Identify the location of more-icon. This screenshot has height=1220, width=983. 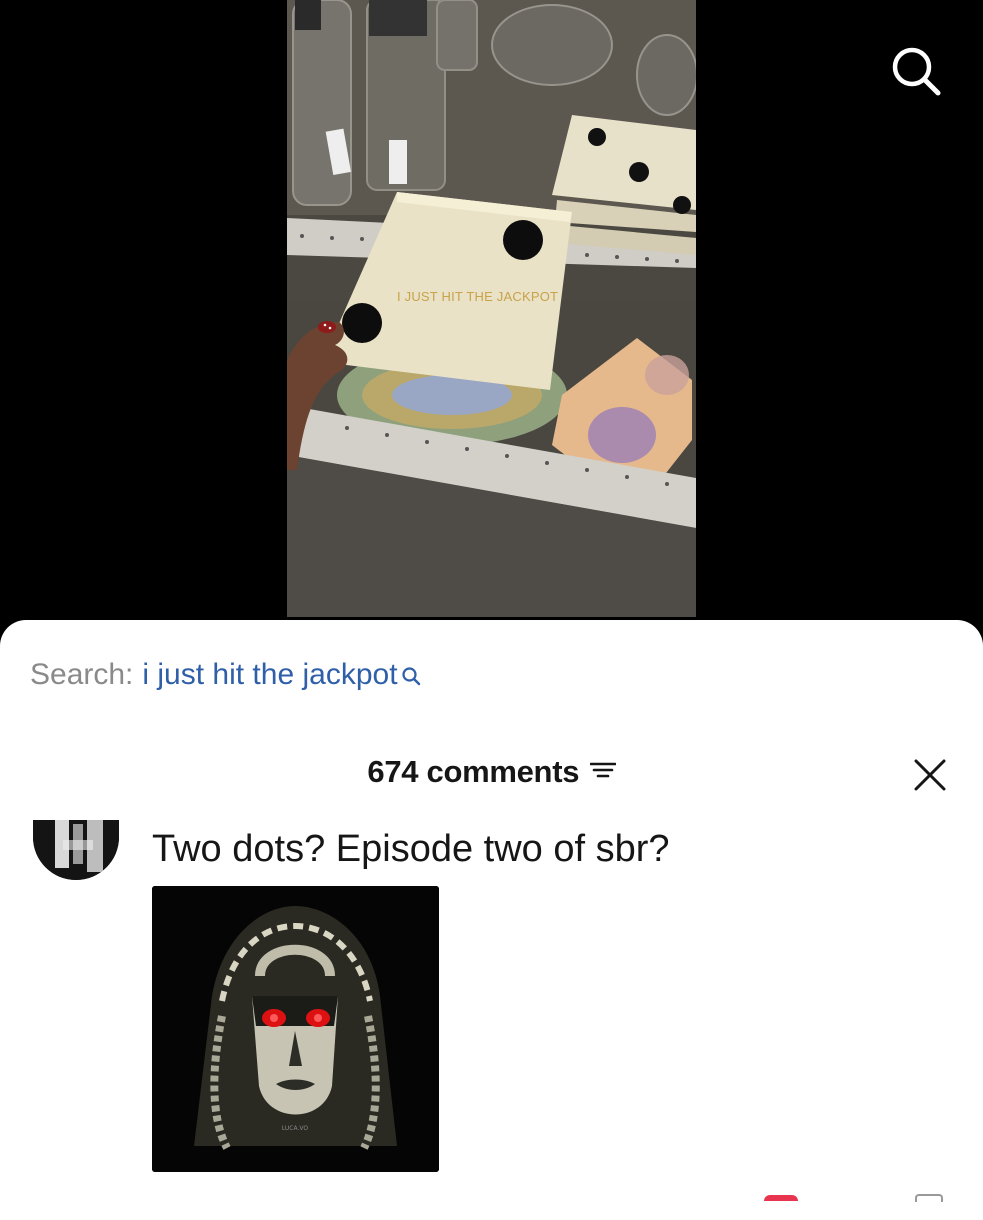
(929, 1198).